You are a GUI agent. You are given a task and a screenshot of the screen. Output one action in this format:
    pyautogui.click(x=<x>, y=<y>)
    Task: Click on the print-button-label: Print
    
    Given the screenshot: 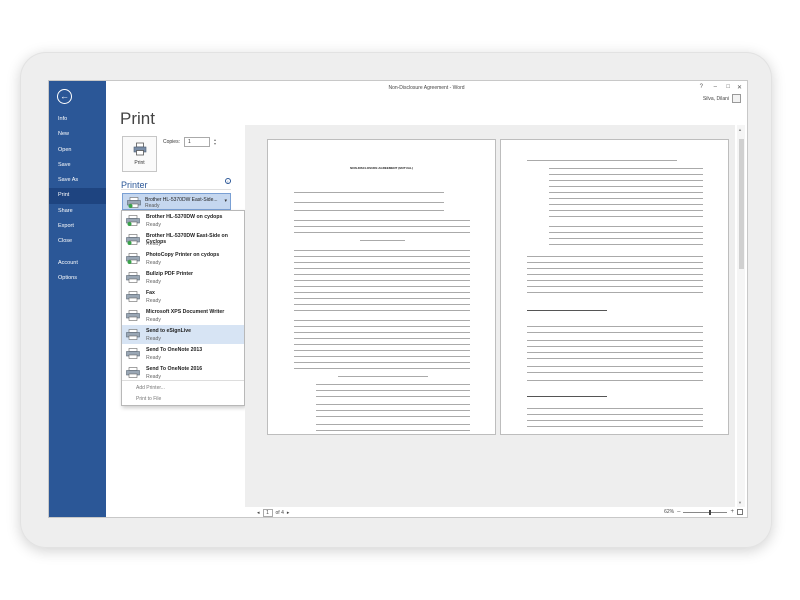 What is the action you would take?
    pyautogui.click(x=139, y=163)
    